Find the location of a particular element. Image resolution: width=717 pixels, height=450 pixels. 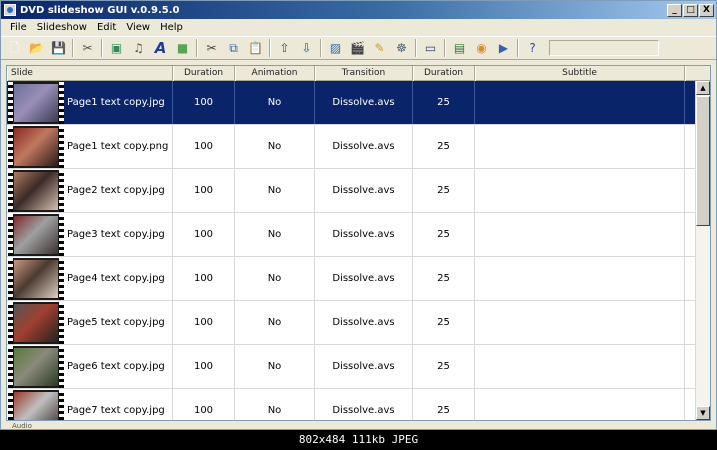

clapper-icon: 🎬 is located at coordinates (357, 48).